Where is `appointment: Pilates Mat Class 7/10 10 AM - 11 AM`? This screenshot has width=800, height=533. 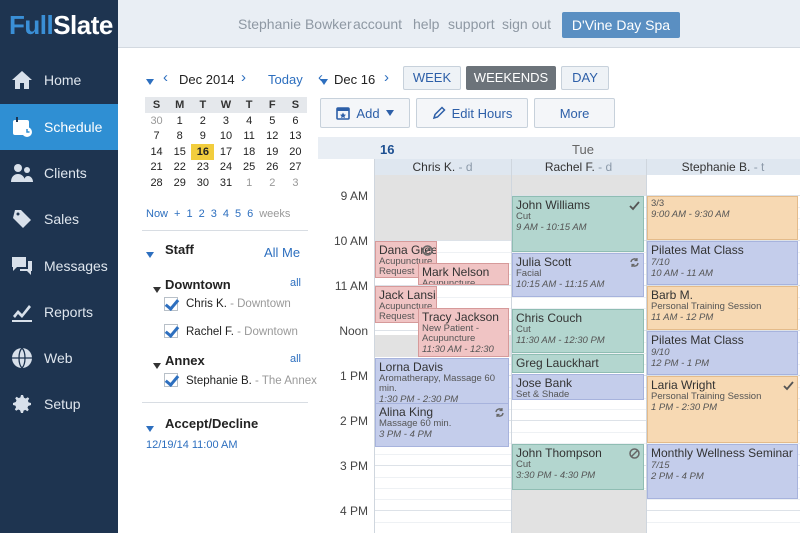
appointment: Pilates Mat Class 7/10 10 AM - 11 AM is located at coordinates (722, 263).